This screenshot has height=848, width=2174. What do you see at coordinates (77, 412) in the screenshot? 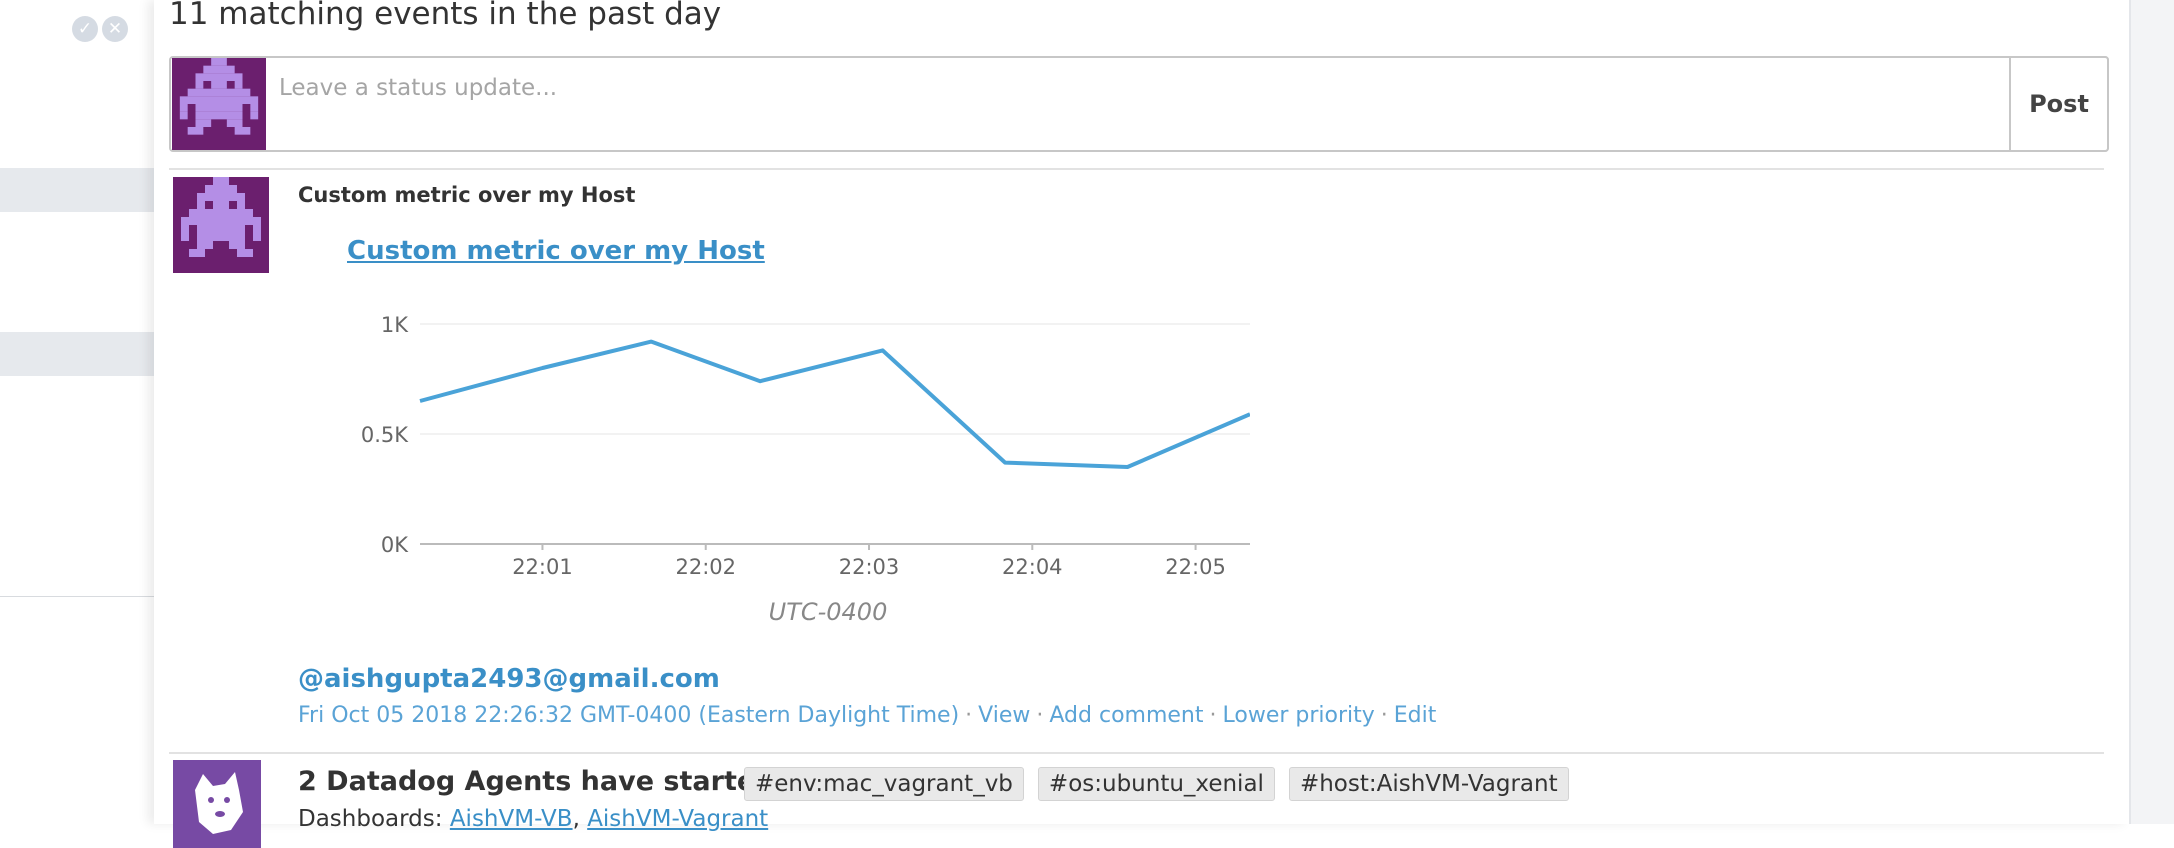
I see `left-sidebar: ✓ ✕` at bounding box center [77, 412].